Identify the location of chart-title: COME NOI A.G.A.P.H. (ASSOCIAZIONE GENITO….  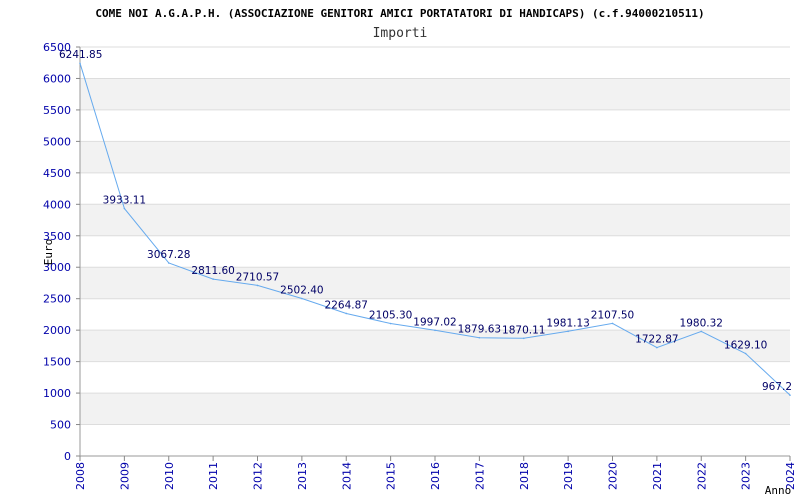
(399, 13).